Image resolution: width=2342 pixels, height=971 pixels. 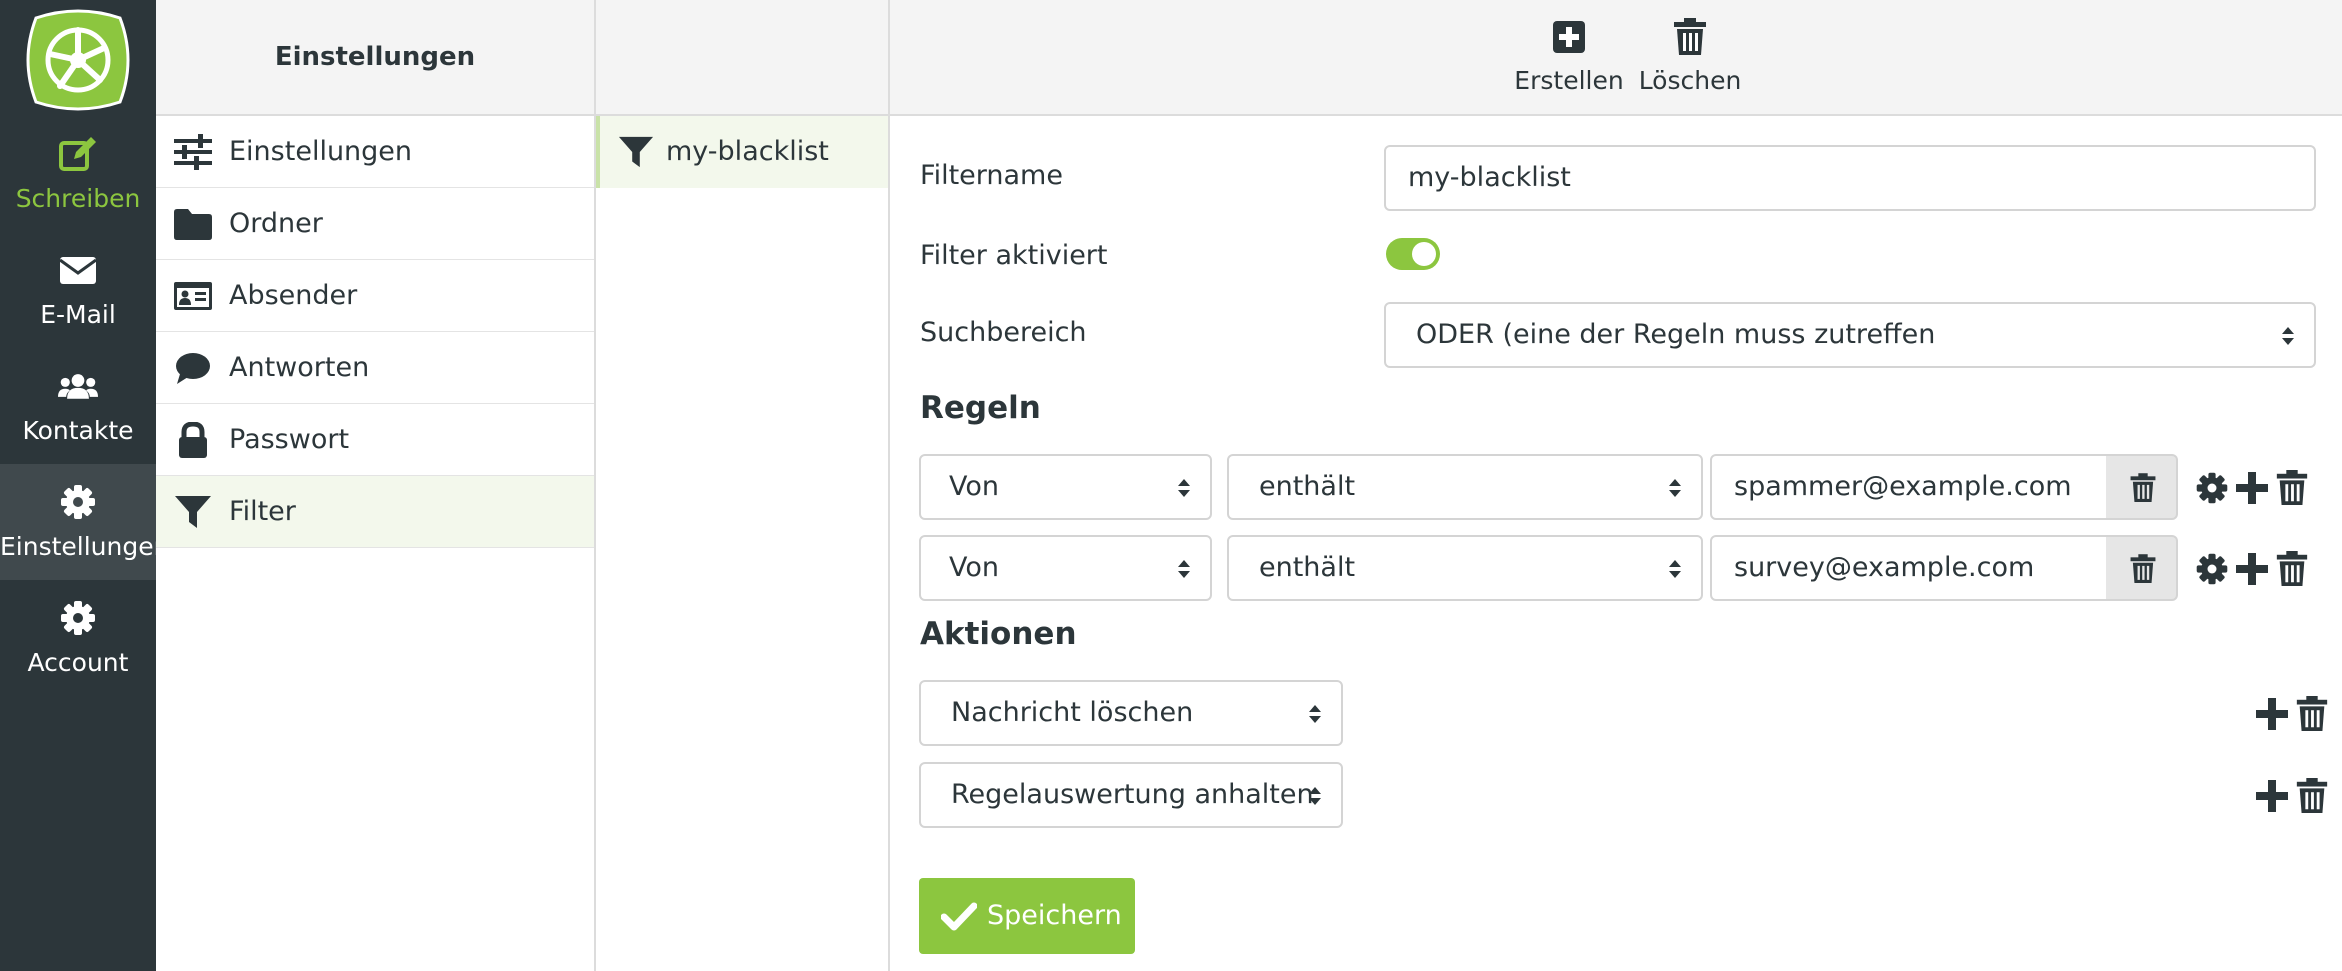 I want to click on filter-enabled-toggle, so click(x=1413, y=254).